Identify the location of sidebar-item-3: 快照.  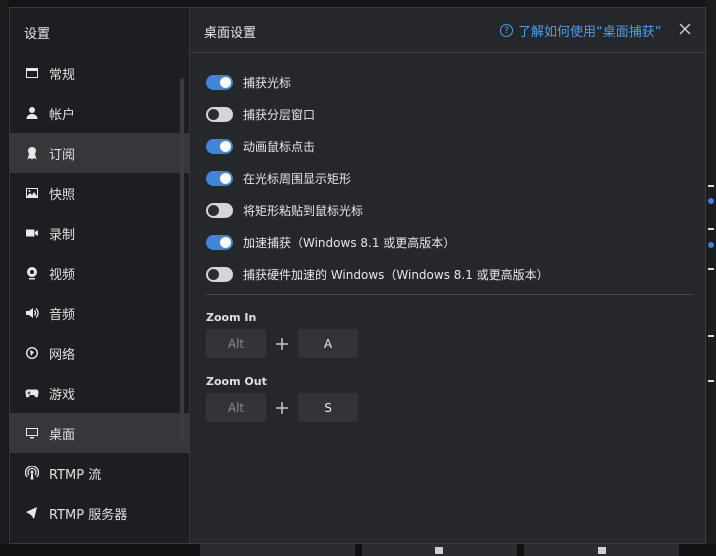
(99, 193).